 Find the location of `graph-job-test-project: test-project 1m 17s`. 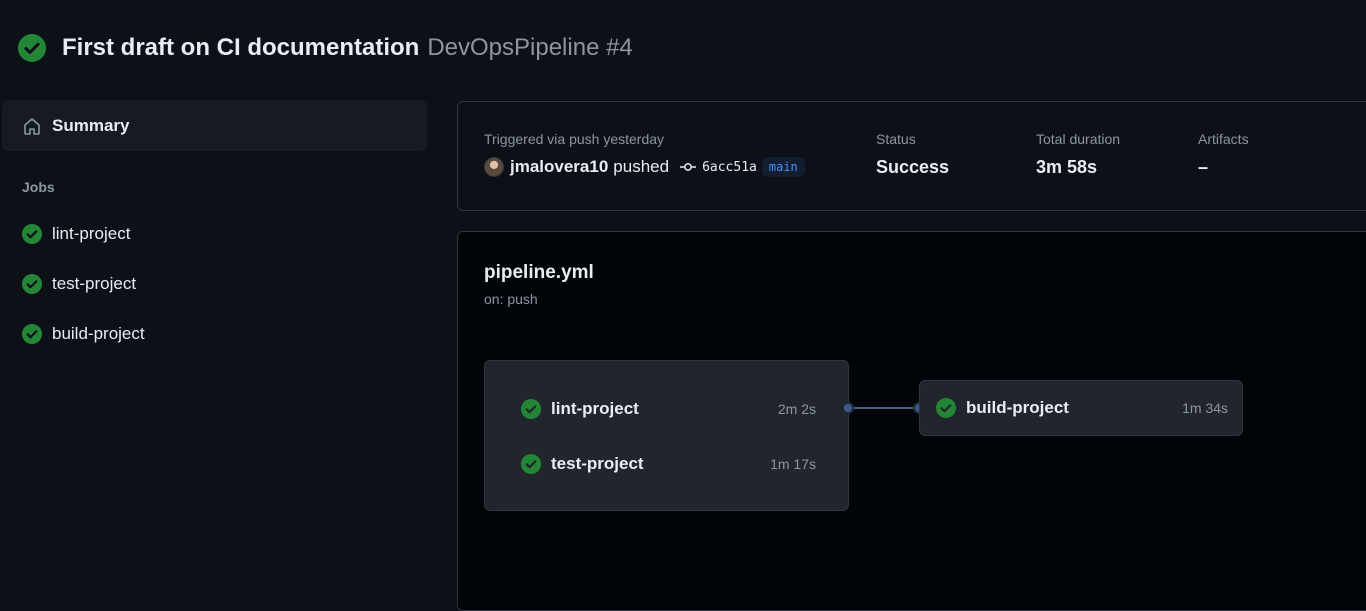

graph-job-test-project: test-project 1m 17s is located at coordinates (668, 464).